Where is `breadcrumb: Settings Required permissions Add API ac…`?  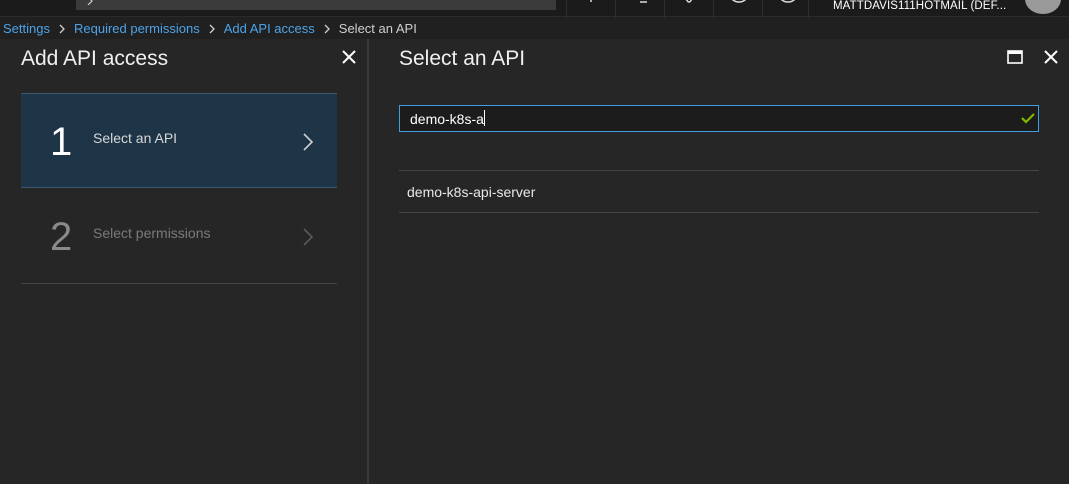
breadcrumb: Settings Required permissions Add API ac… is located at coordinates (534, 28).